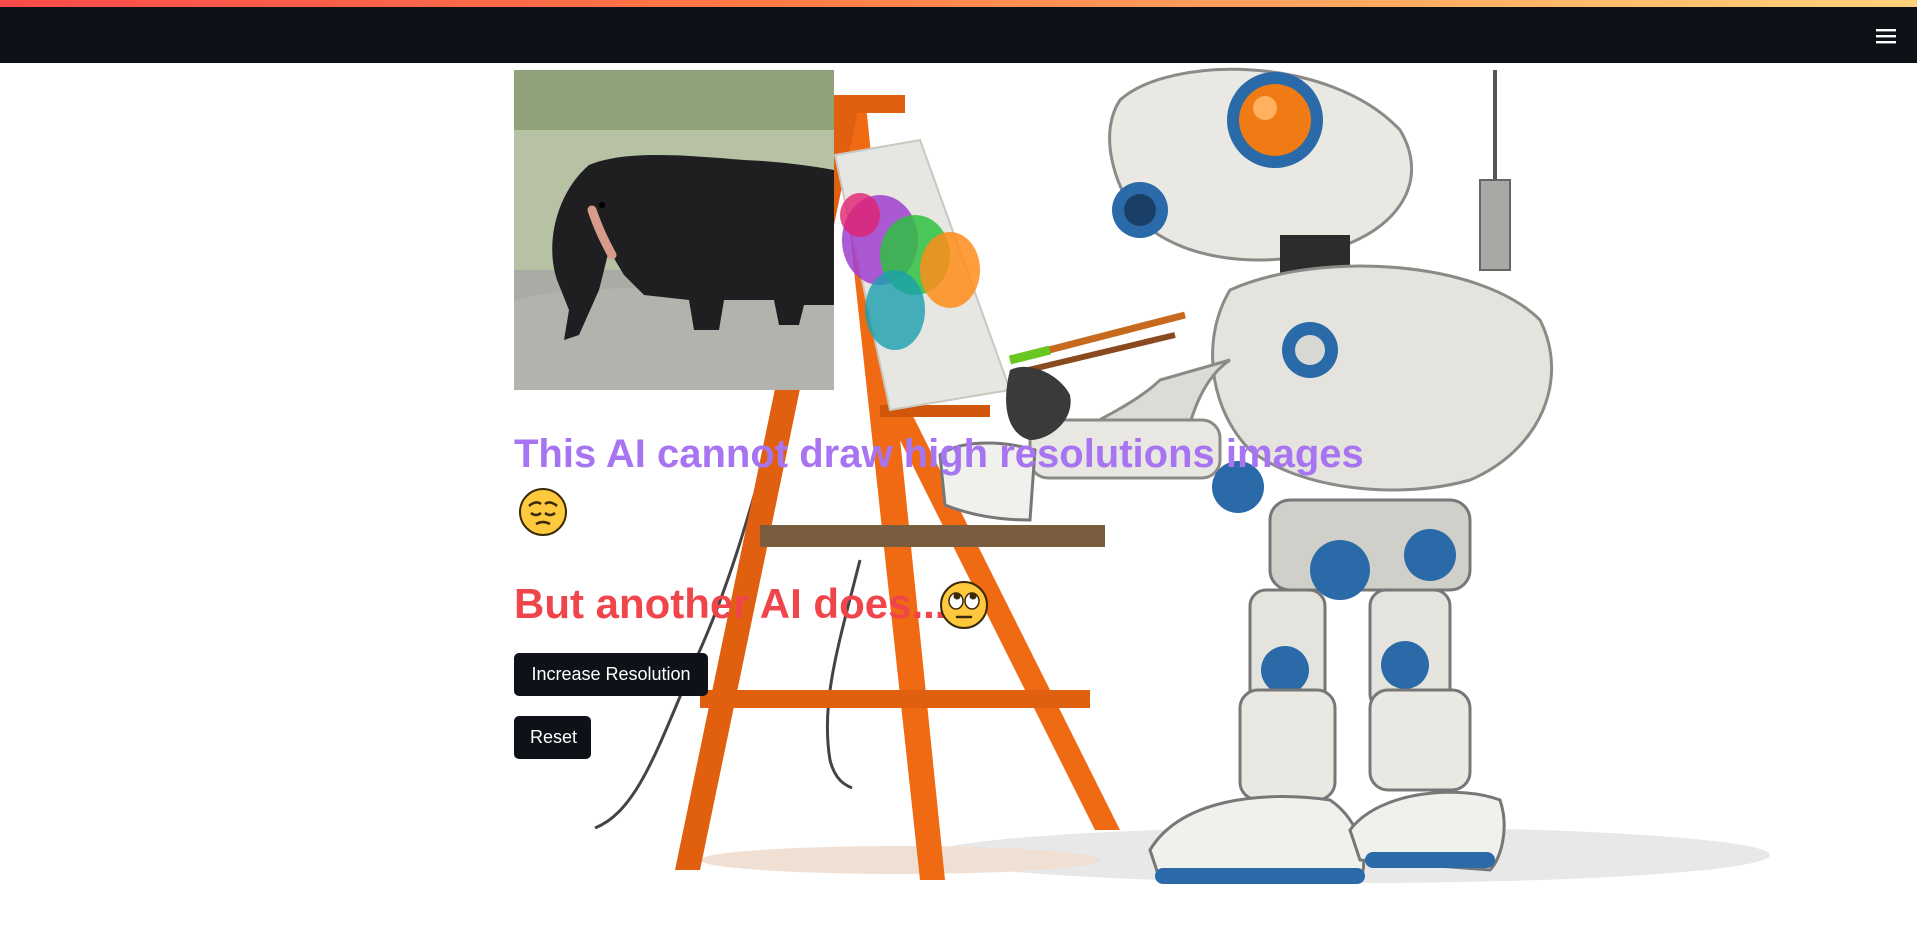 This screenshot has height=939, width=1917. I want to click on pensive-face-icon, so click(543, 512).